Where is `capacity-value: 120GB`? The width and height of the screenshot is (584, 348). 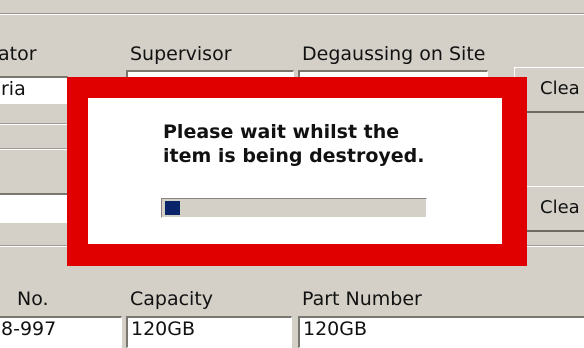
capacity-value: 120GB is located at coordinates (163, 329).